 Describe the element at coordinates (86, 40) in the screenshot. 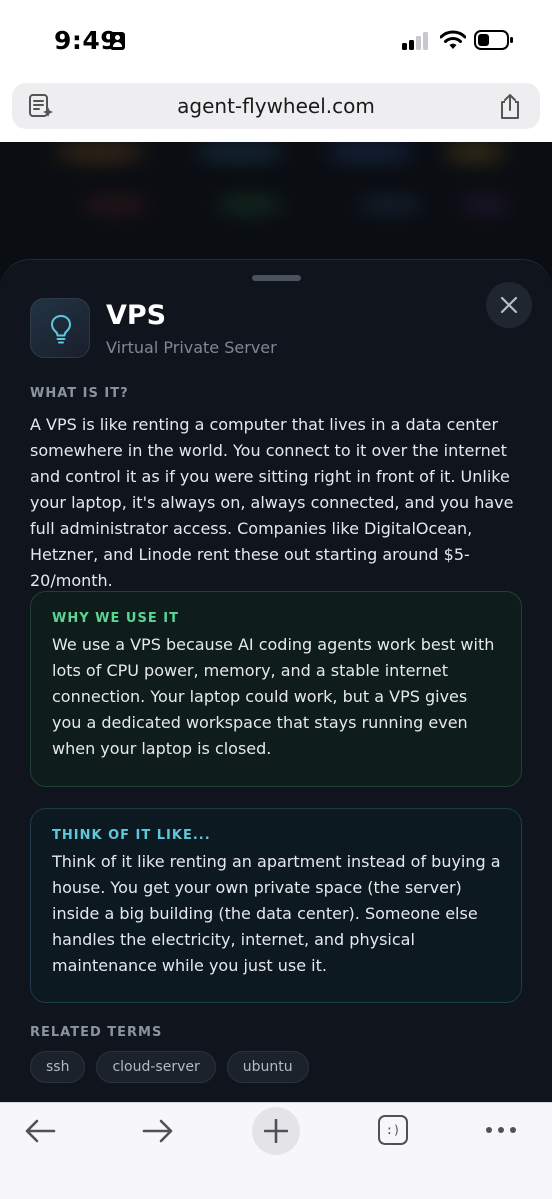

I see `status-time: 9:49` at that location.